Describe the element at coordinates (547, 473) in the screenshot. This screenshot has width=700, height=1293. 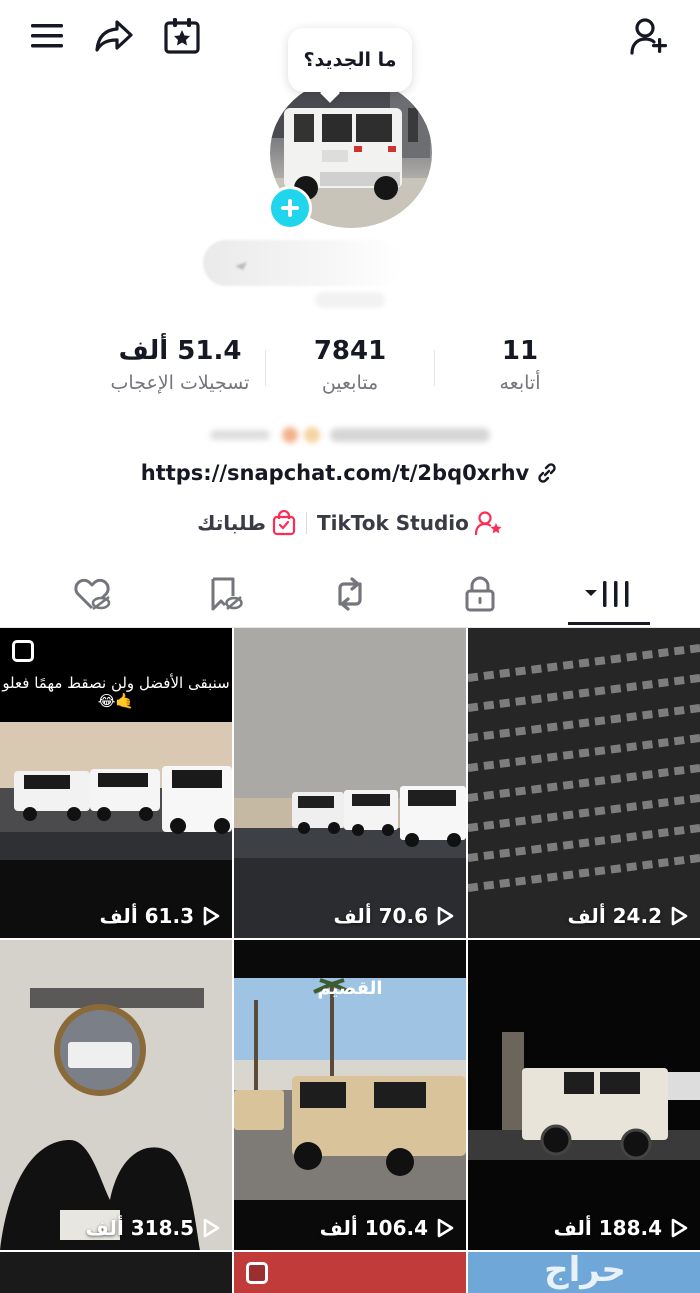
I see `link-icon` at that location.